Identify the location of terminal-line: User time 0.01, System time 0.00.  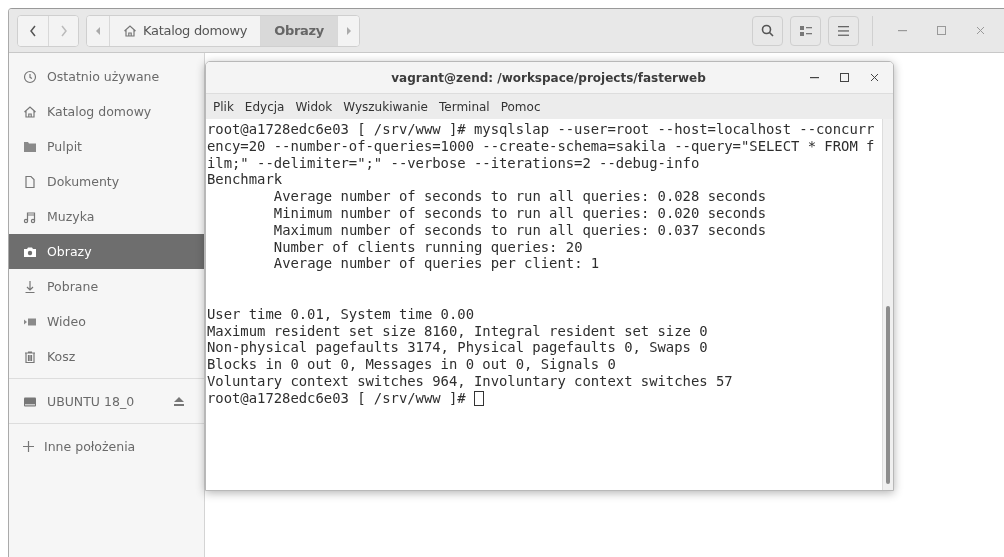
(340, 314).